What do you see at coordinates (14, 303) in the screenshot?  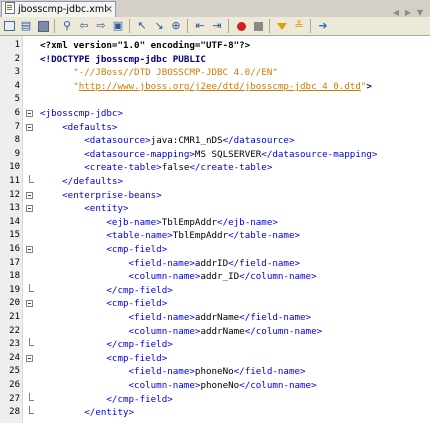 I see `line-number: 20` at bounding box center [14, 303].